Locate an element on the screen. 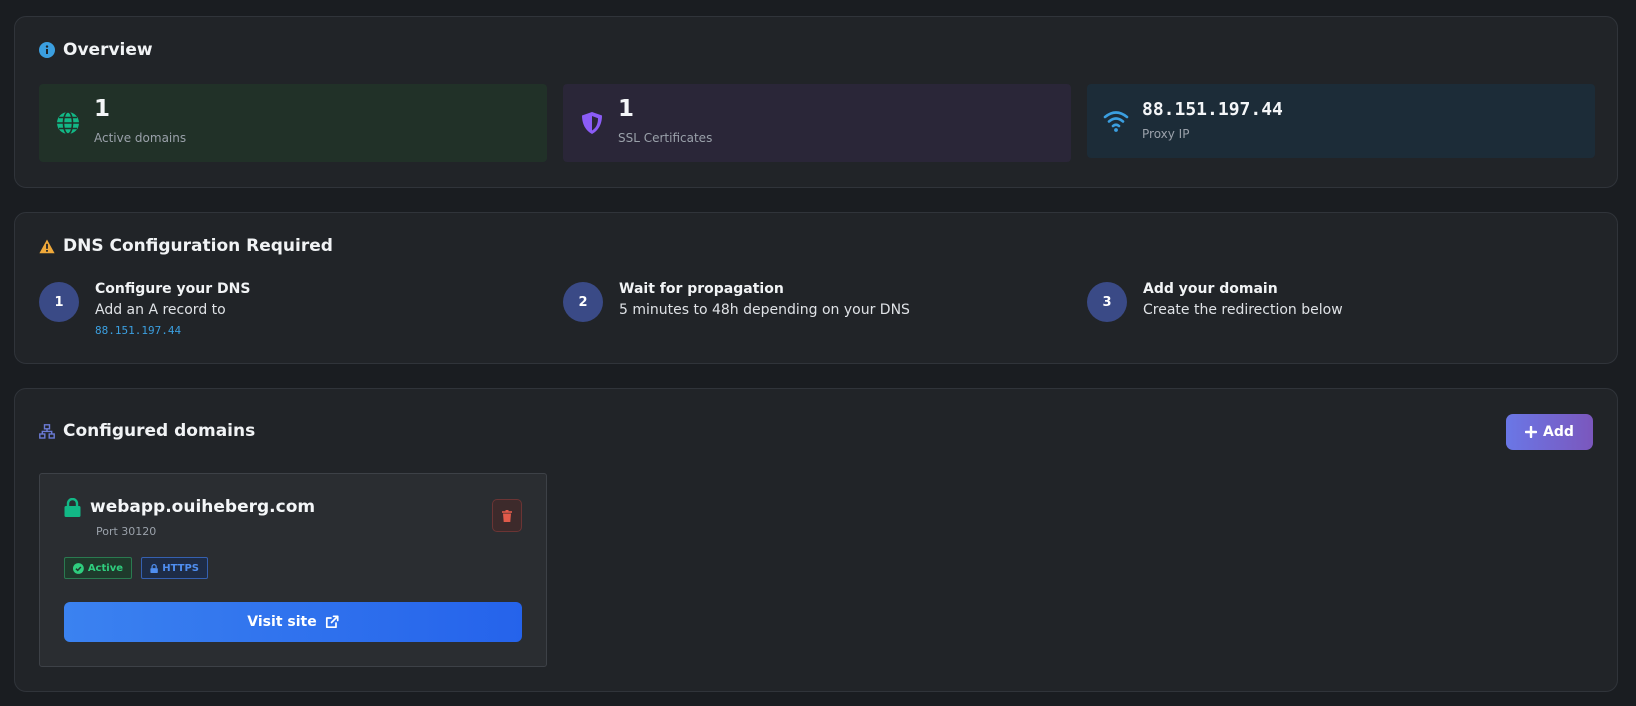 This screenshot has width=1636, height=706. step-title: Configure your DNS is located at coordinates (173, 289).